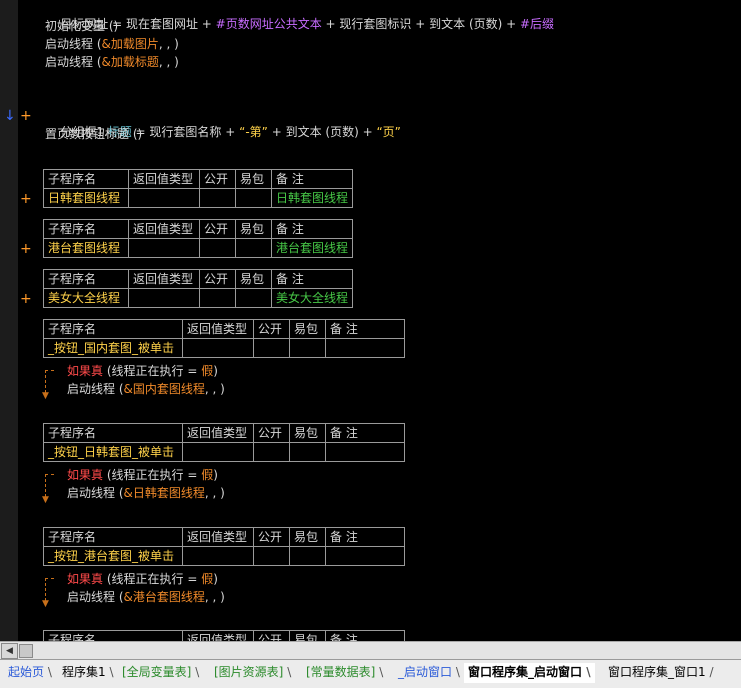 The height and width of the screenshot is (688, 741). What do you see at coordinates (81, 26) in the screenshot?
I see `code-line-init: 初始化变量 ()` at bounding box center [81, 26].